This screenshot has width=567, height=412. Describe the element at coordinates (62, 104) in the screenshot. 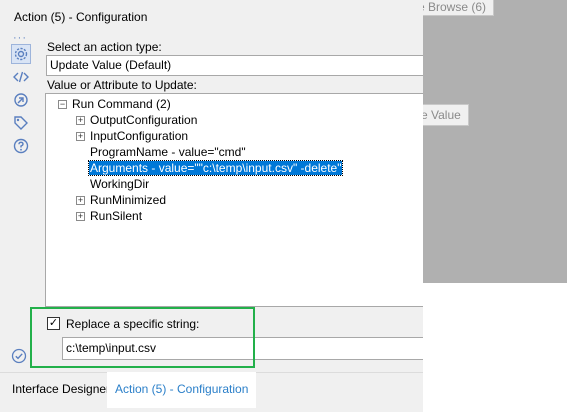

I see `collapse-icon: −` at that location.